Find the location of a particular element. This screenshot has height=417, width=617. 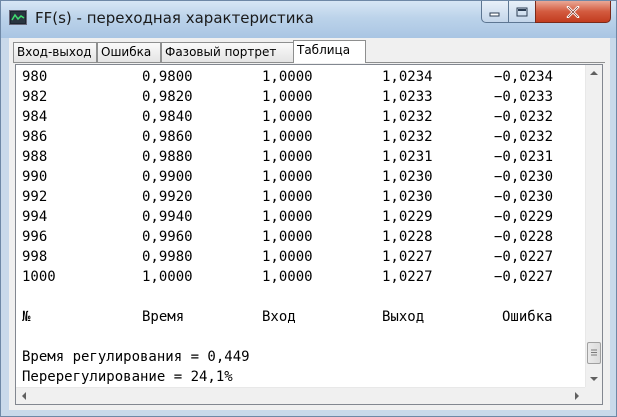

title-bar: FF(s) - переходная характеристика is located at coordinates (308, 19).